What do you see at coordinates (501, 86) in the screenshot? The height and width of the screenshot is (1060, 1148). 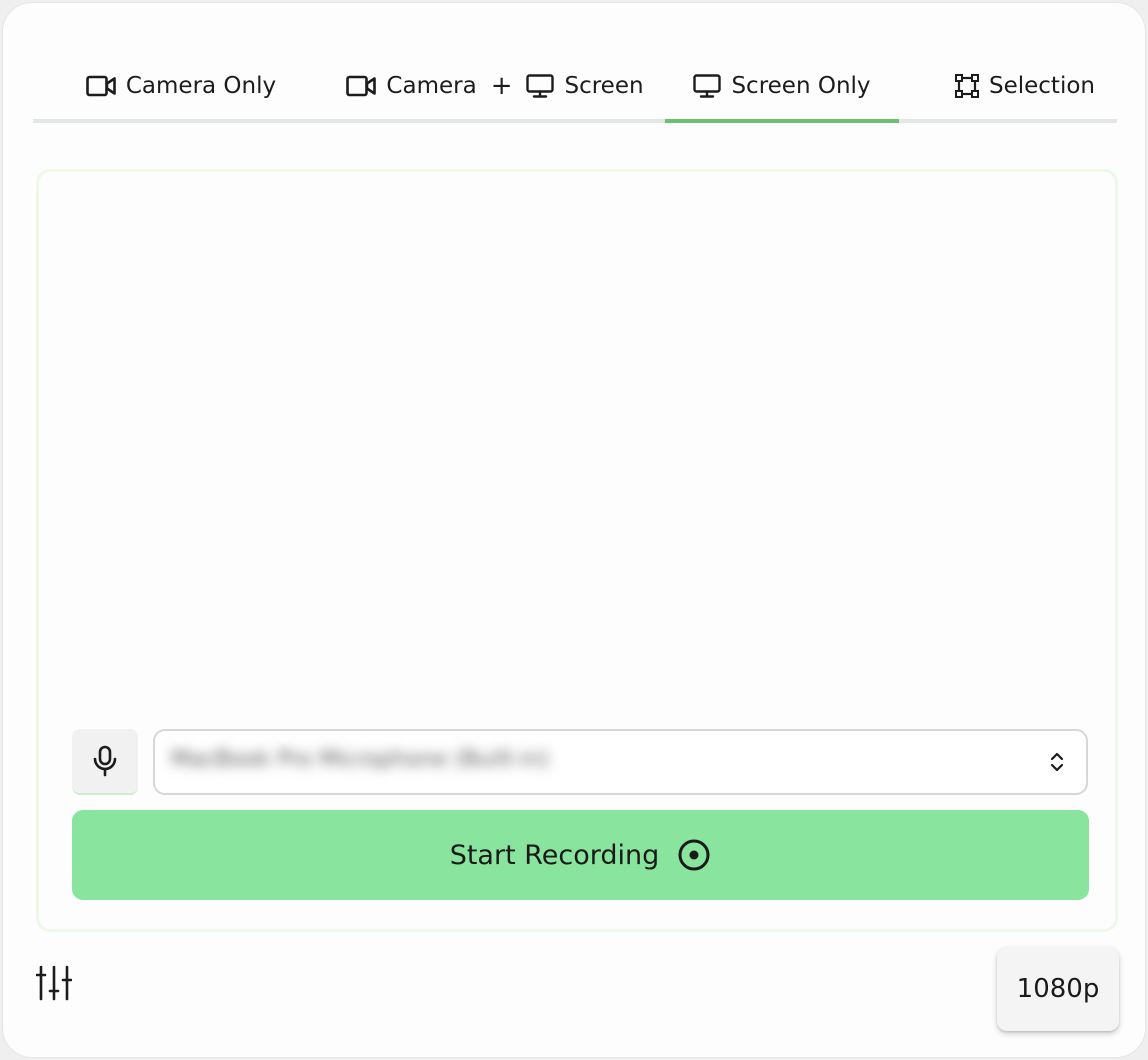 I see `plus-sign: +` at bounding box center [501, 86].